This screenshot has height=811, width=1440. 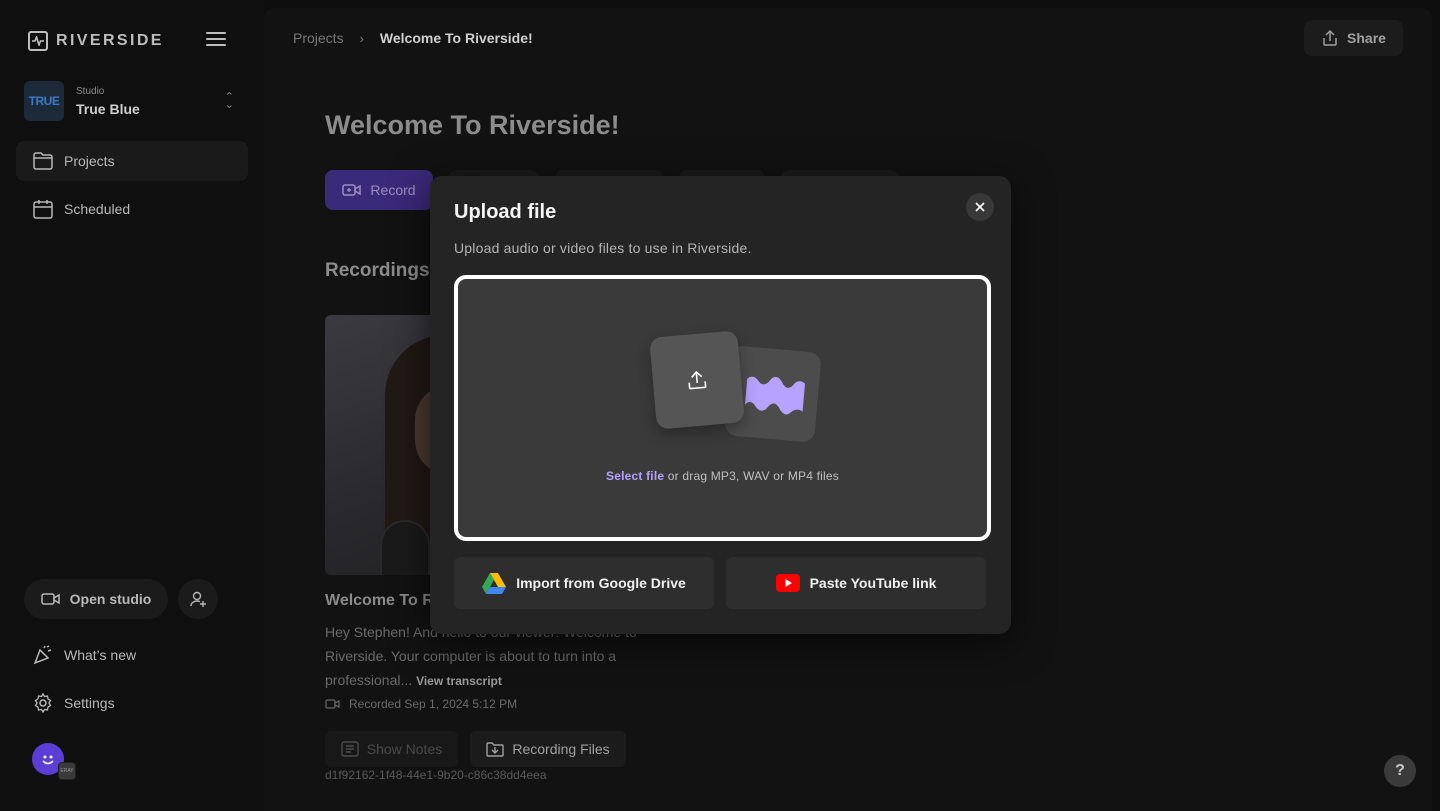 I want to click on sidebar-item-label: Scheduled, so click(x=97, y=209).